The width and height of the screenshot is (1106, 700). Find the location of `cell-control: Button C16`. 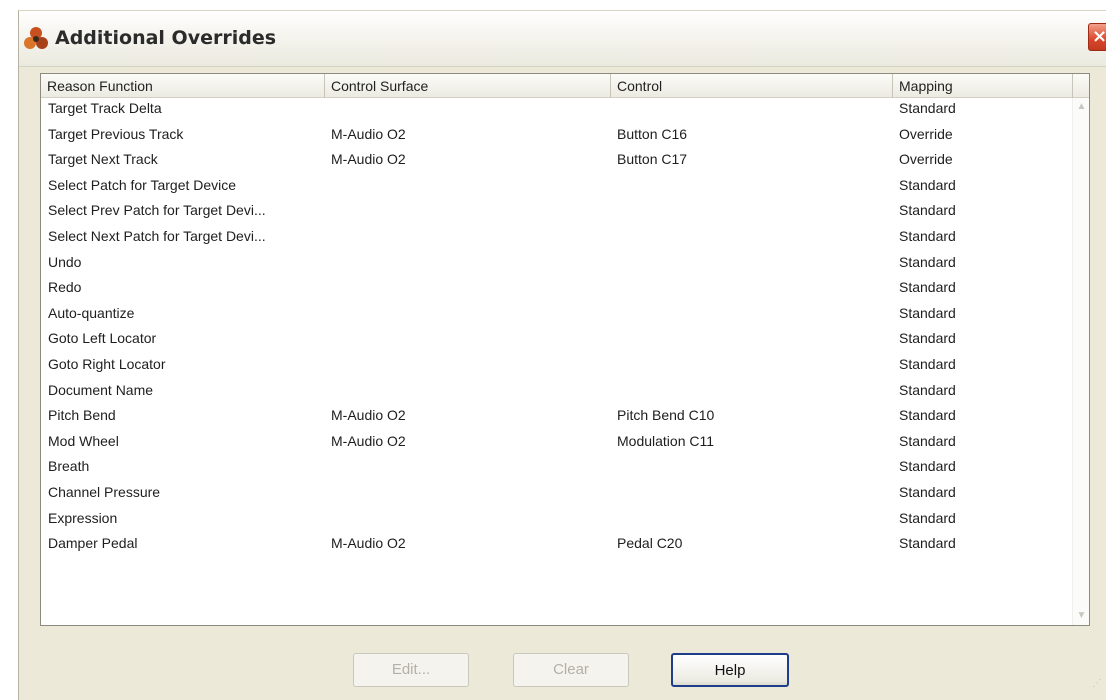

cell-control: Button C16 is located at coordinates (652, 133).